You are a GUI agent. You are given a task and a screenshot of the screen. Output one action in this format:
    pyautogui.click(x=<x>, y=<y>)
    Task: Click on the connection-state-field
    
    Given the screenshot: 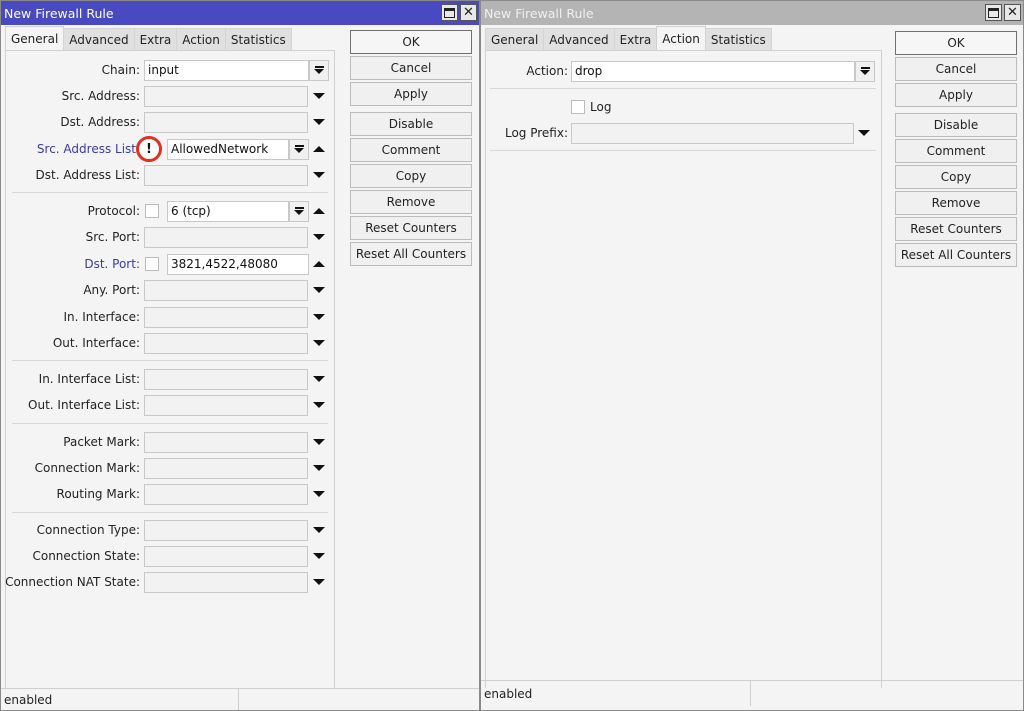 What is the action you would take?
    pyautogui.click(x=226, y=556)
    